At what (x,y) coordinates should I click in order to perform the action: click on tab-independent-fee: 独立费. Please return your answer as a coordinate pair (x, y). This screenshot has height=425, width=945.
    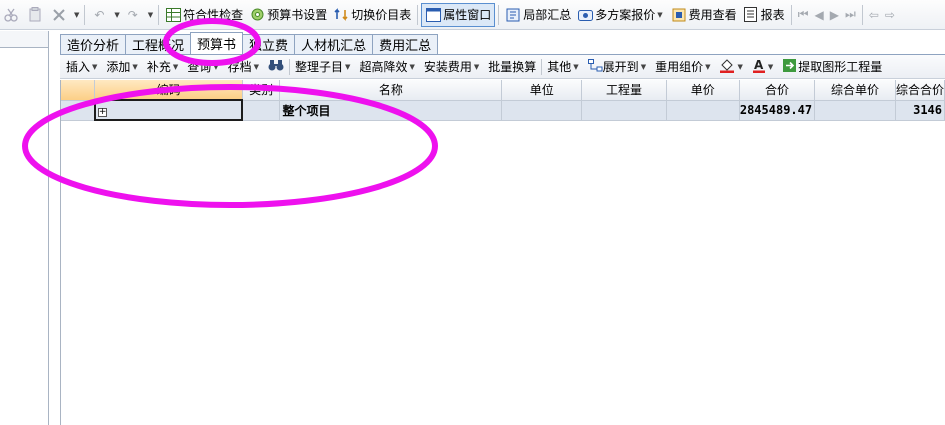
    Looking at the image, I should click on (269, 44).